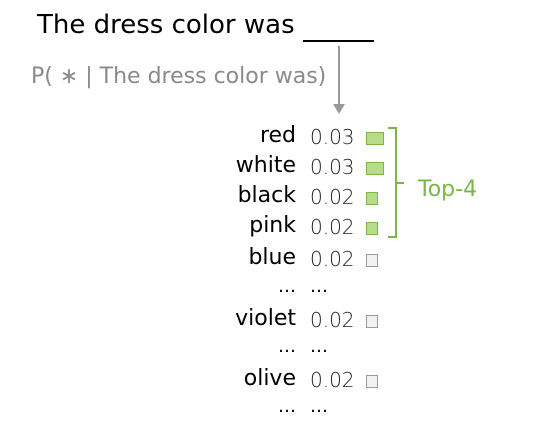 Image resolution: width=544 pixels, height=440 pixels. What do you see at coordinates (269, 378) in the screenshot?
I see `token-word: olive` at bounding box center [269, 378].